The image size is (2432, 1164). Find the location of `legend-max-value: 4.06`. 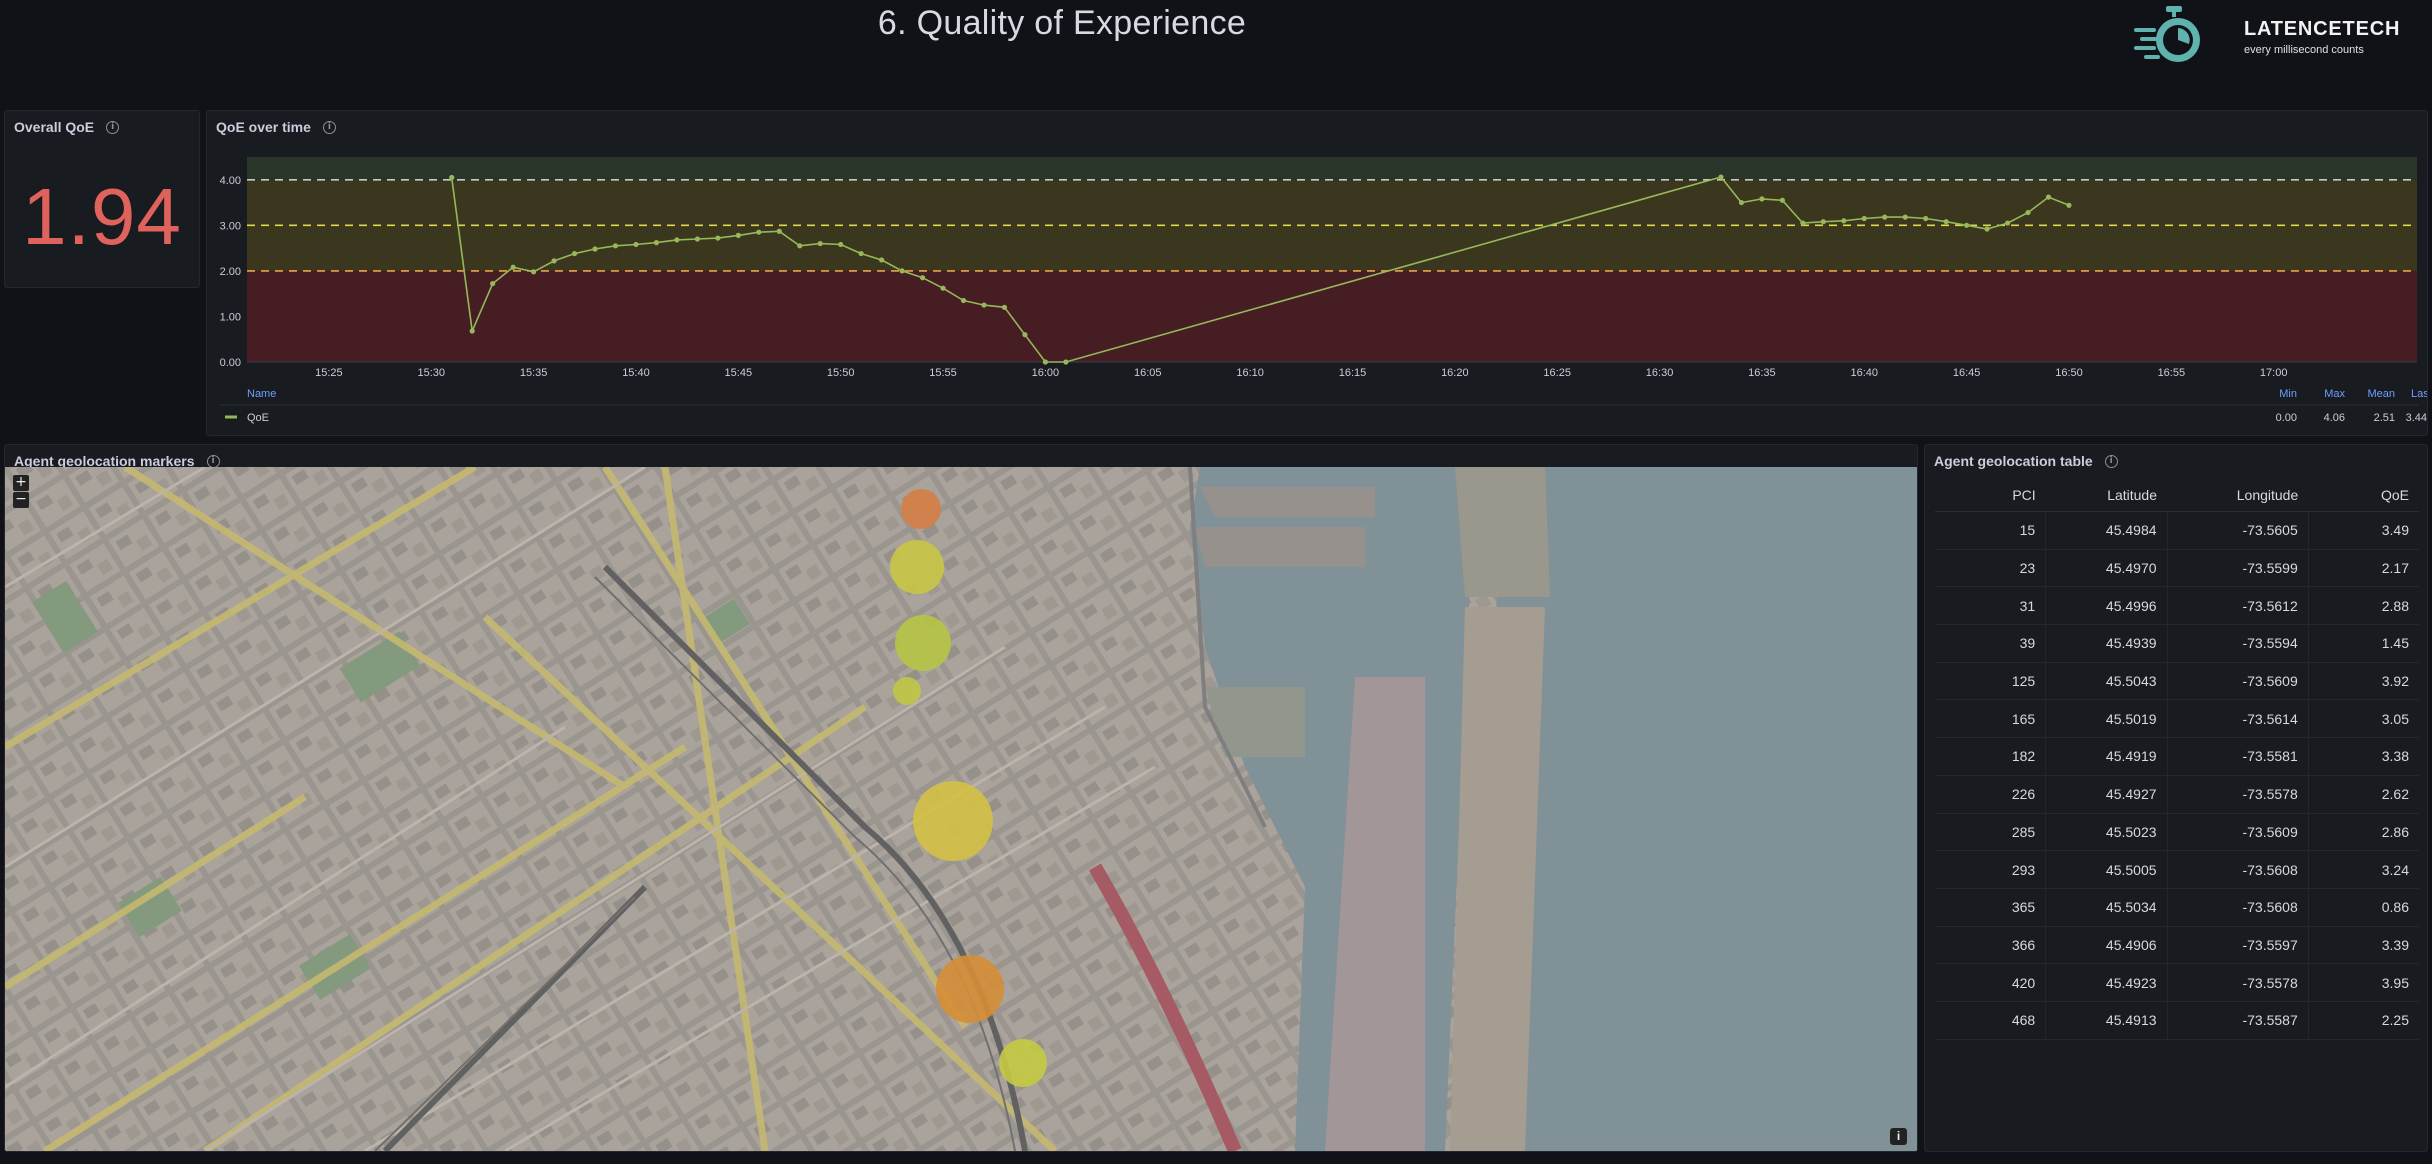

legend-max-value: 4.06 is located at coordinates (2334, 418).